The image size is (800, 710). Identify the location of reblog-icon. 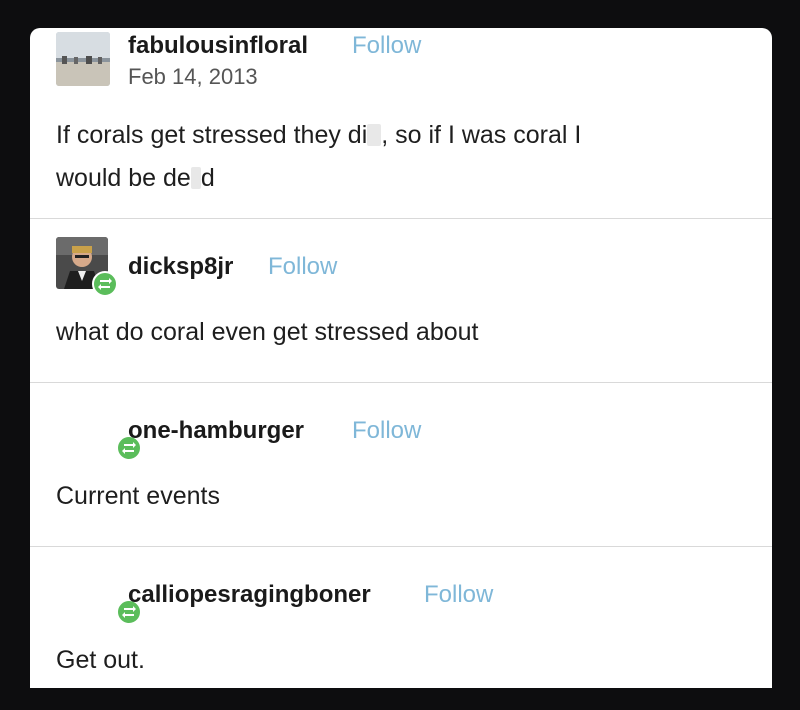
(105, 284).